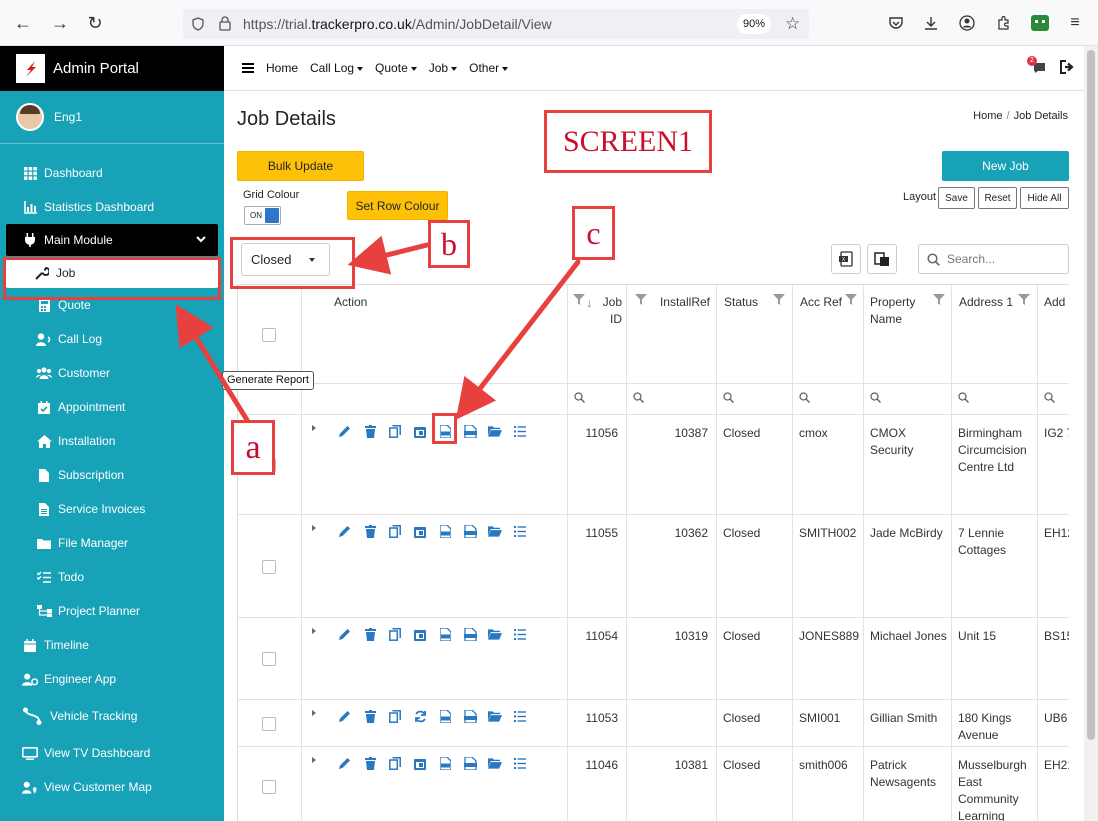 The width and height of the screenshot is (1098, 821). What do you see at coordinates (997, 198) in the screenshot?
I see `layout-reset-button: Reset` at bounding box center [997, 198].